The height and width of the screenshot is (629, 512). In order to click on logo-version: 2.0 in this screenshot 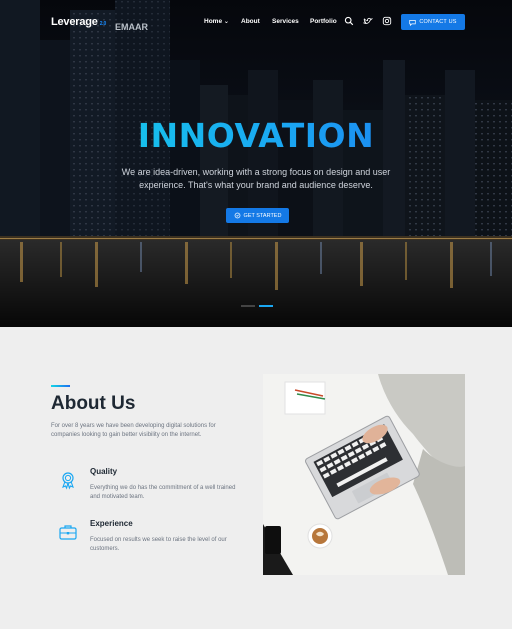, I will do `click(103, 24)`.